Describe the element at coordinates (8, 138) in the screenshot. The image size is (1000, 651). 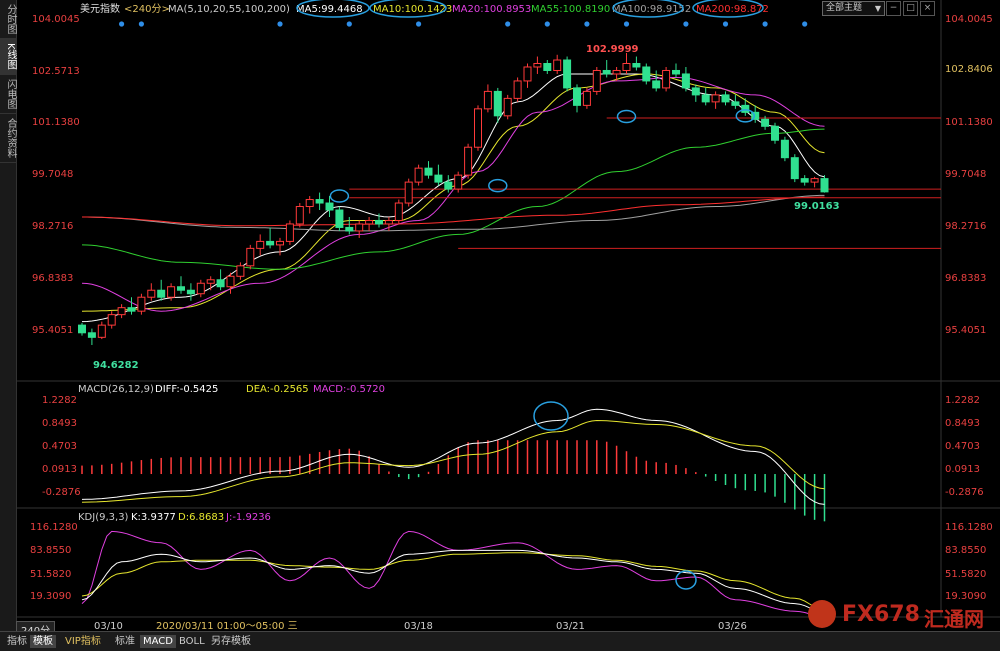
I see `sidebar-tab-contract-info: 合约资料` at that location.